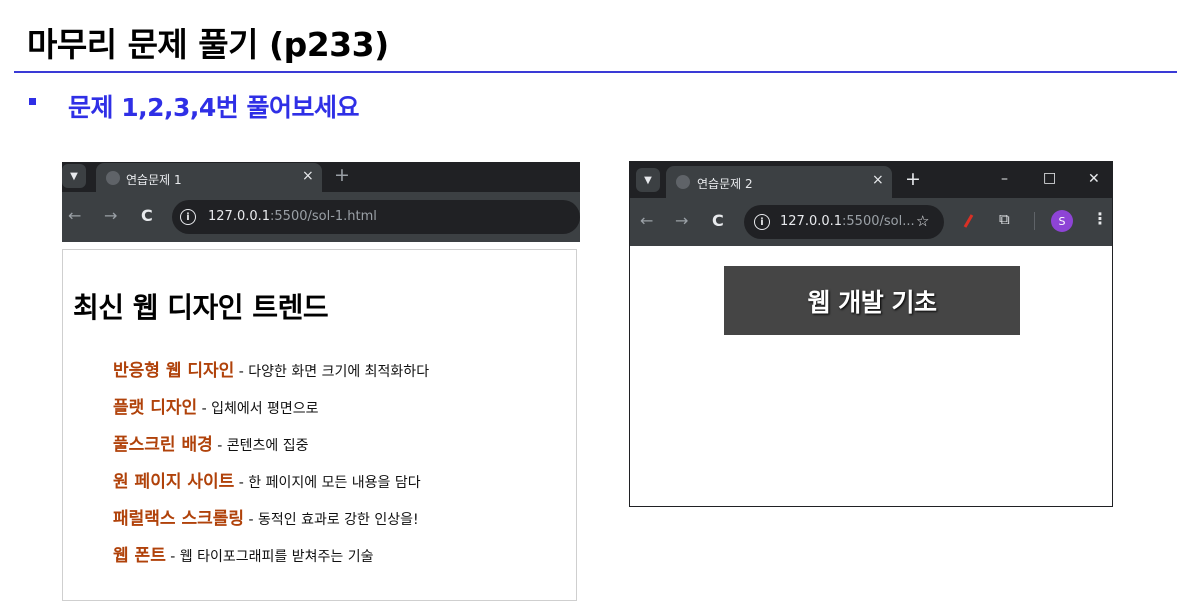  I want to click on address-bar: i 127.0.0.1:5500/sol-1.html, so click(376, 217).